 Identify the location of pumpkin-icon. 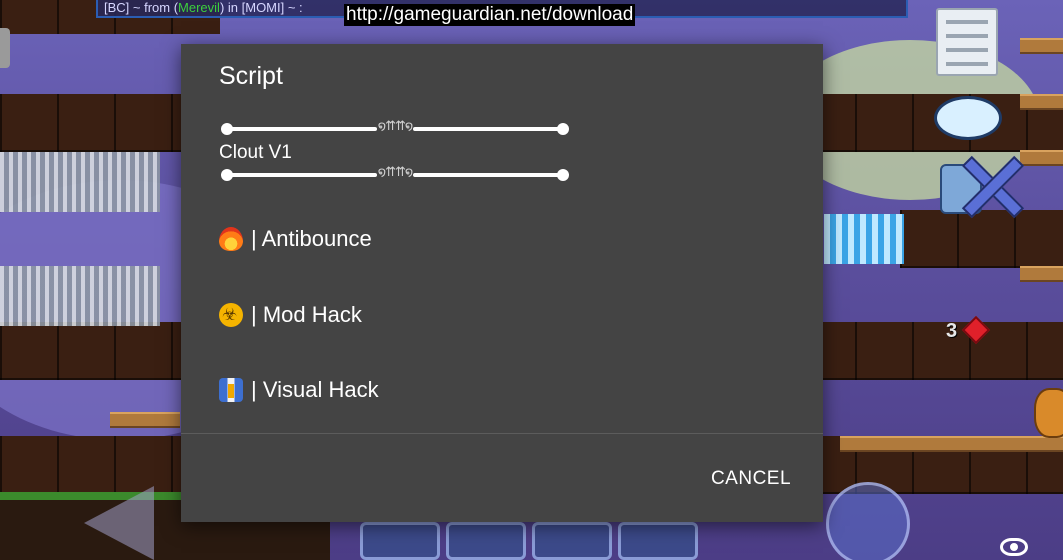
(1048, 413).